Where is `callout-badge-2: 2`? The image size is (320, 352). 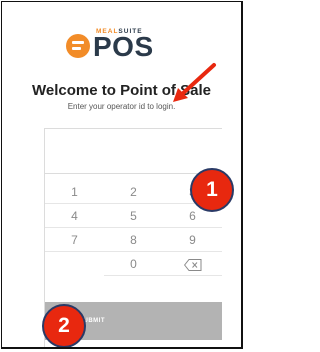
callout-badge-2: 2 is located at coordinates (64, 325).